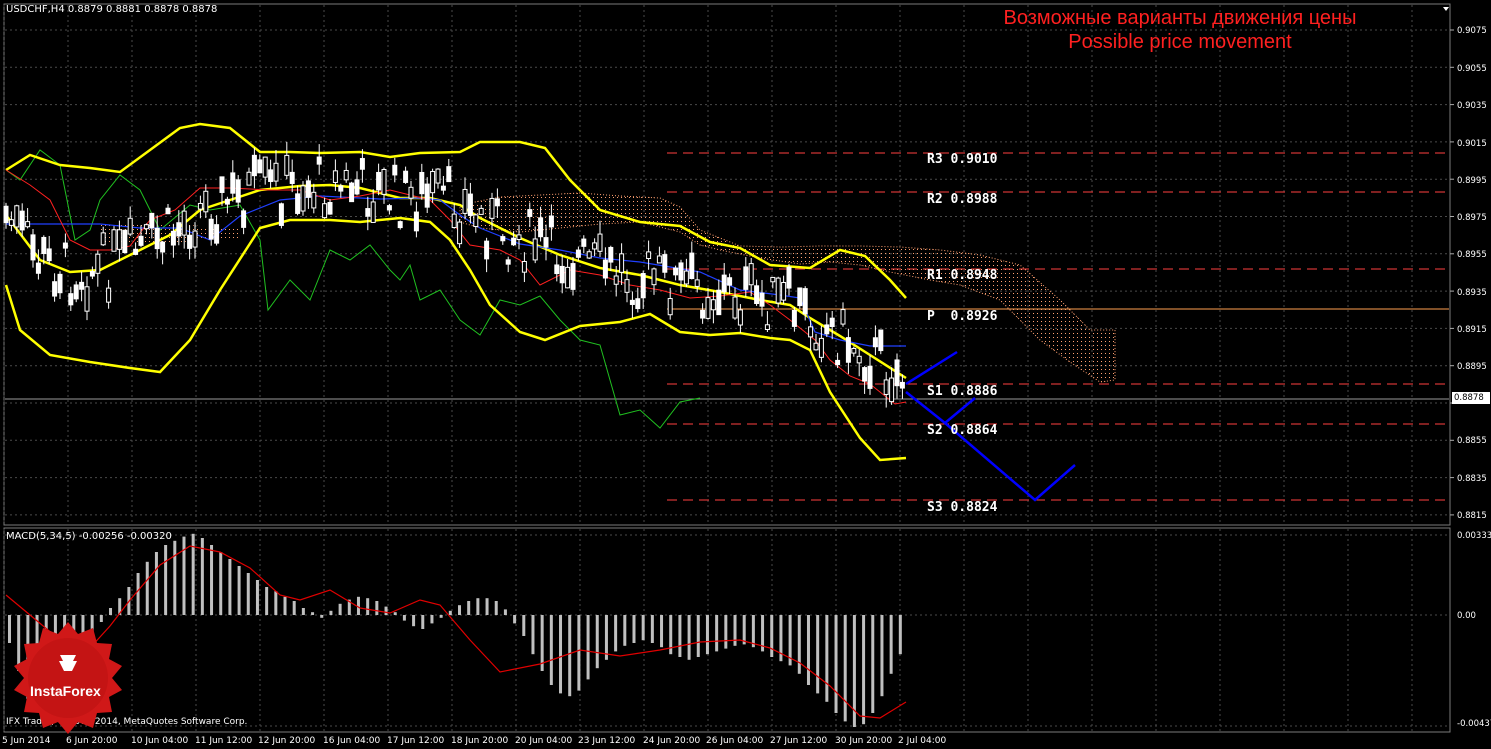 This screenshot has width=1491, height=749. Describe the element at coordinates (962, 316) in the screenshot. I see `pivot-label-p: P 0.8926` at that location.